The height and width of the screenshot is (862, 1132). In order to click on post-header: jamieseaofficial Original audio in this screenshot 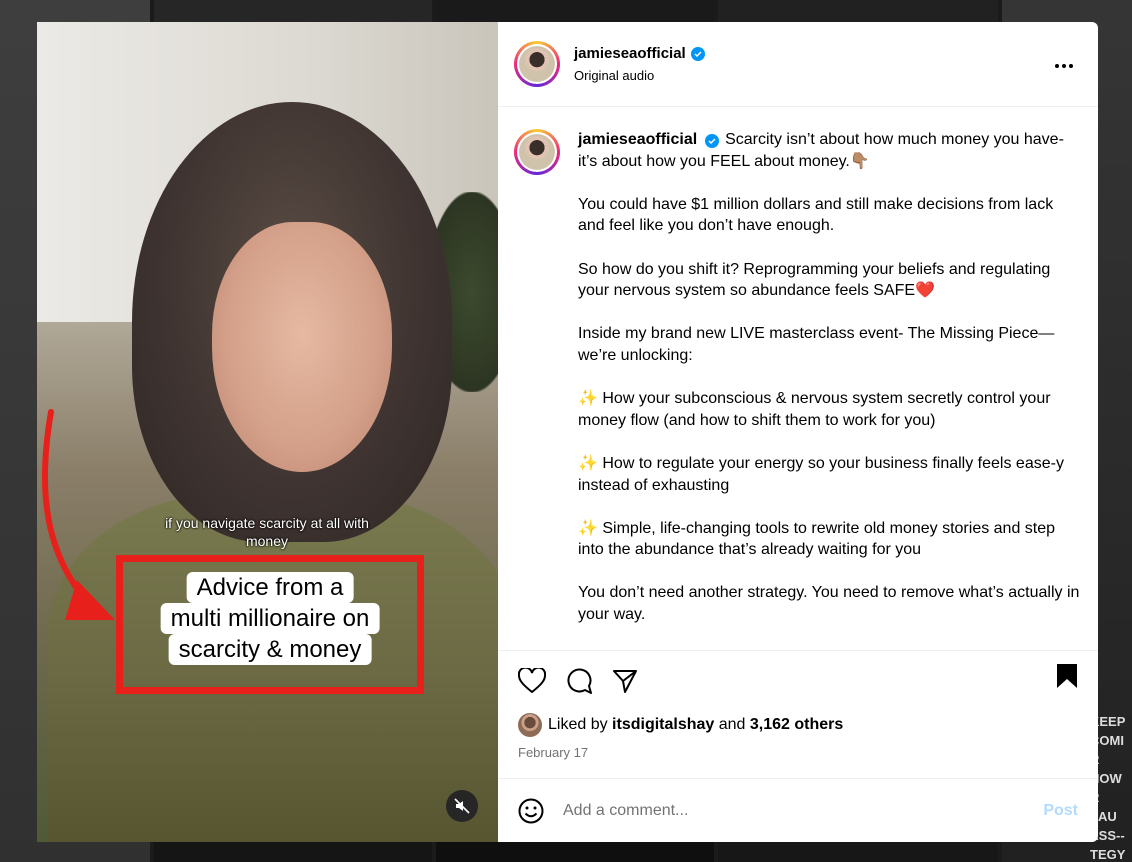, I will do `click(798, 64)`.